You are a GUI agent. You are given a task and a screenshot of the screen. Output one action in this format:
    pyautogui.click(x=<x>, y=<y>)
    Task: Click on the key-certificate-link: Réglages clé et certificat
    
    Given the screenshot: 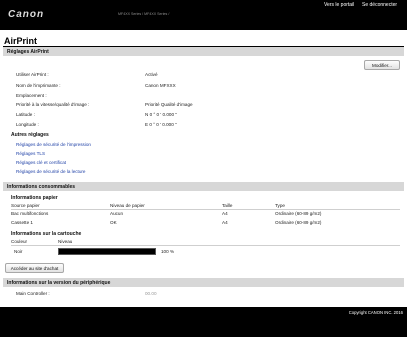 What is the action you would take?
    pyautogui.click(x=41, y=162)
    